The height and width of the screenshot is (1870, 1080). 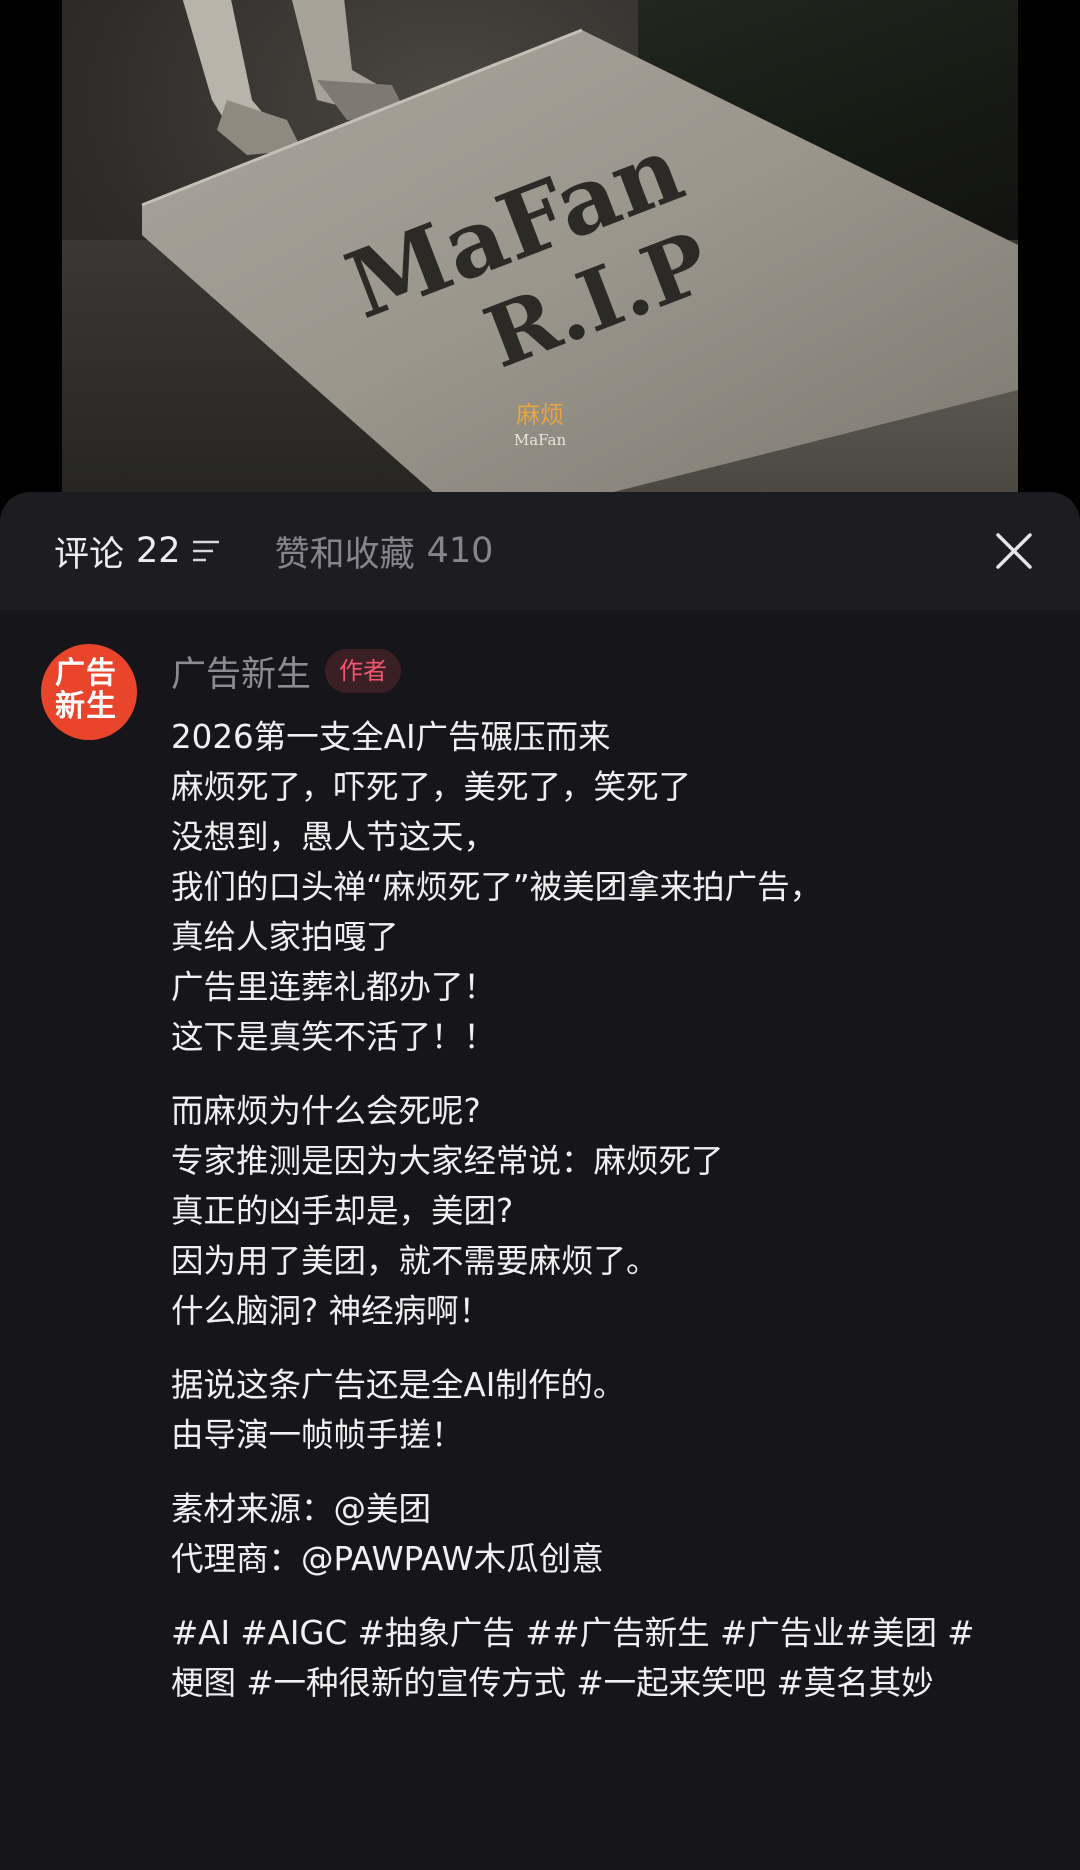 What do you see at coordinates (334, 1037) in the screenshot?
I see `comment-line: 这下是真笑不活了！！` at bounding box center [334, 1037].